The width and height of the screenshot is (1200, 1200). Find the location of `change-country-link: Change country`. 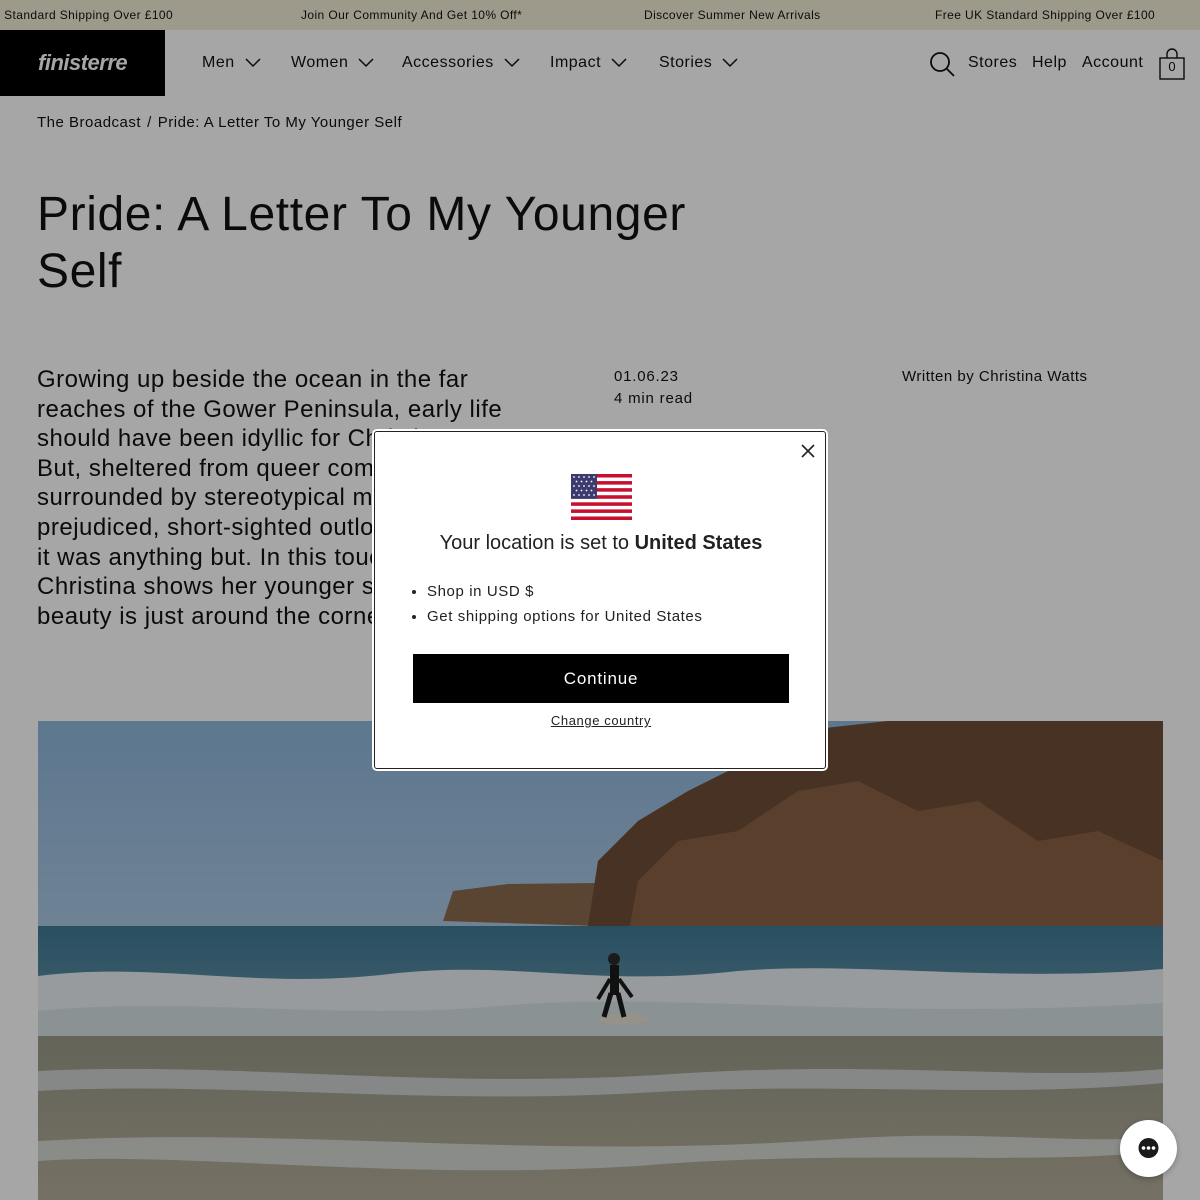

change-country-link: Change country is located at coordinates (601, 720).